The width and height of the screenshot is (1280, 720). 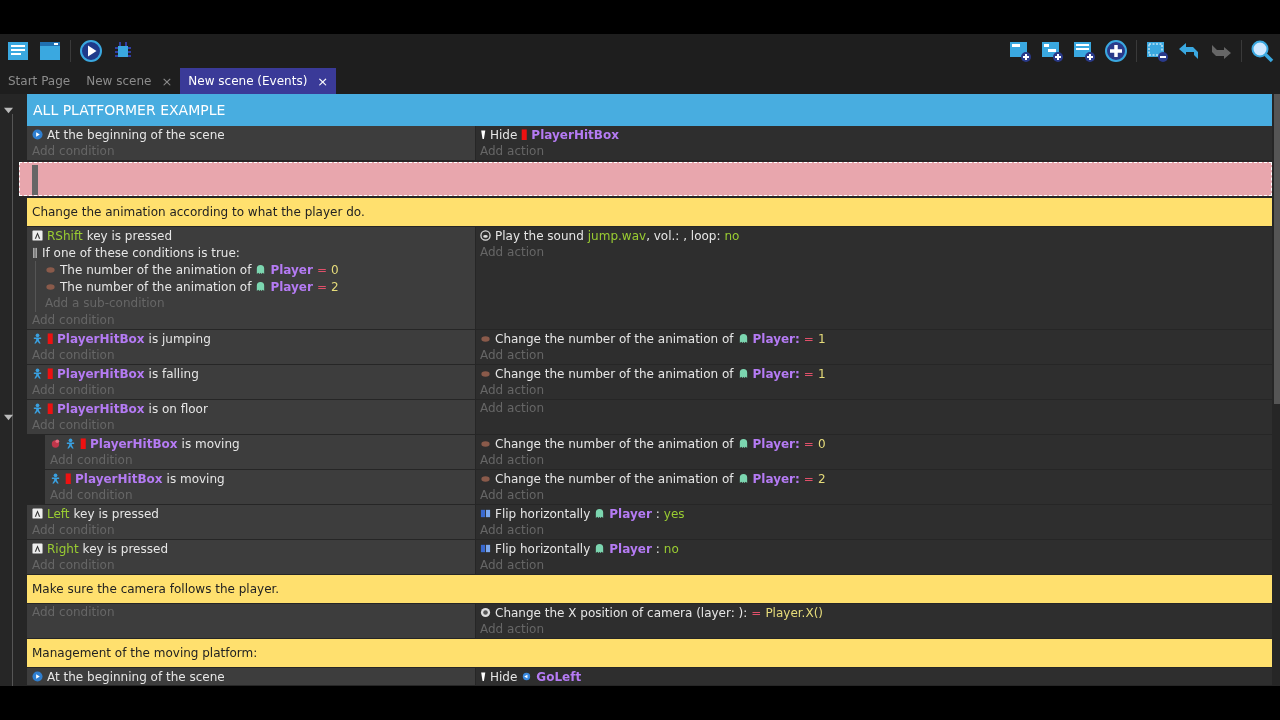 What do you see at coordinates (485, 548) in the screenshot?
I see `flip-icon` at bounding box center [485, 548].